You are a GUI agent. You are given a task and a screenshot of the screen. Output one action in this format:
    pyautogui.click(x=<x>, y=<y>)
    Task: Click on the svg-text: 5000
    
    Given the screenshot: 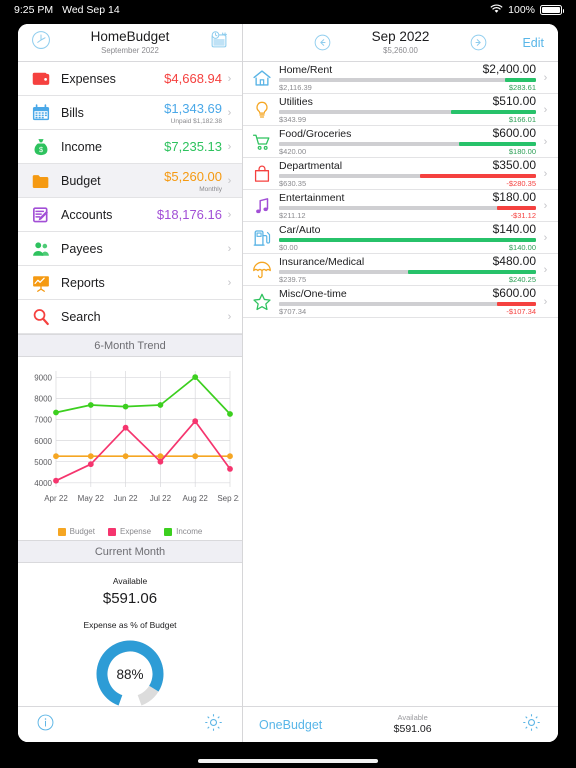 What is the action you would take?
    pyautogui.click(x=43, y=462)
    